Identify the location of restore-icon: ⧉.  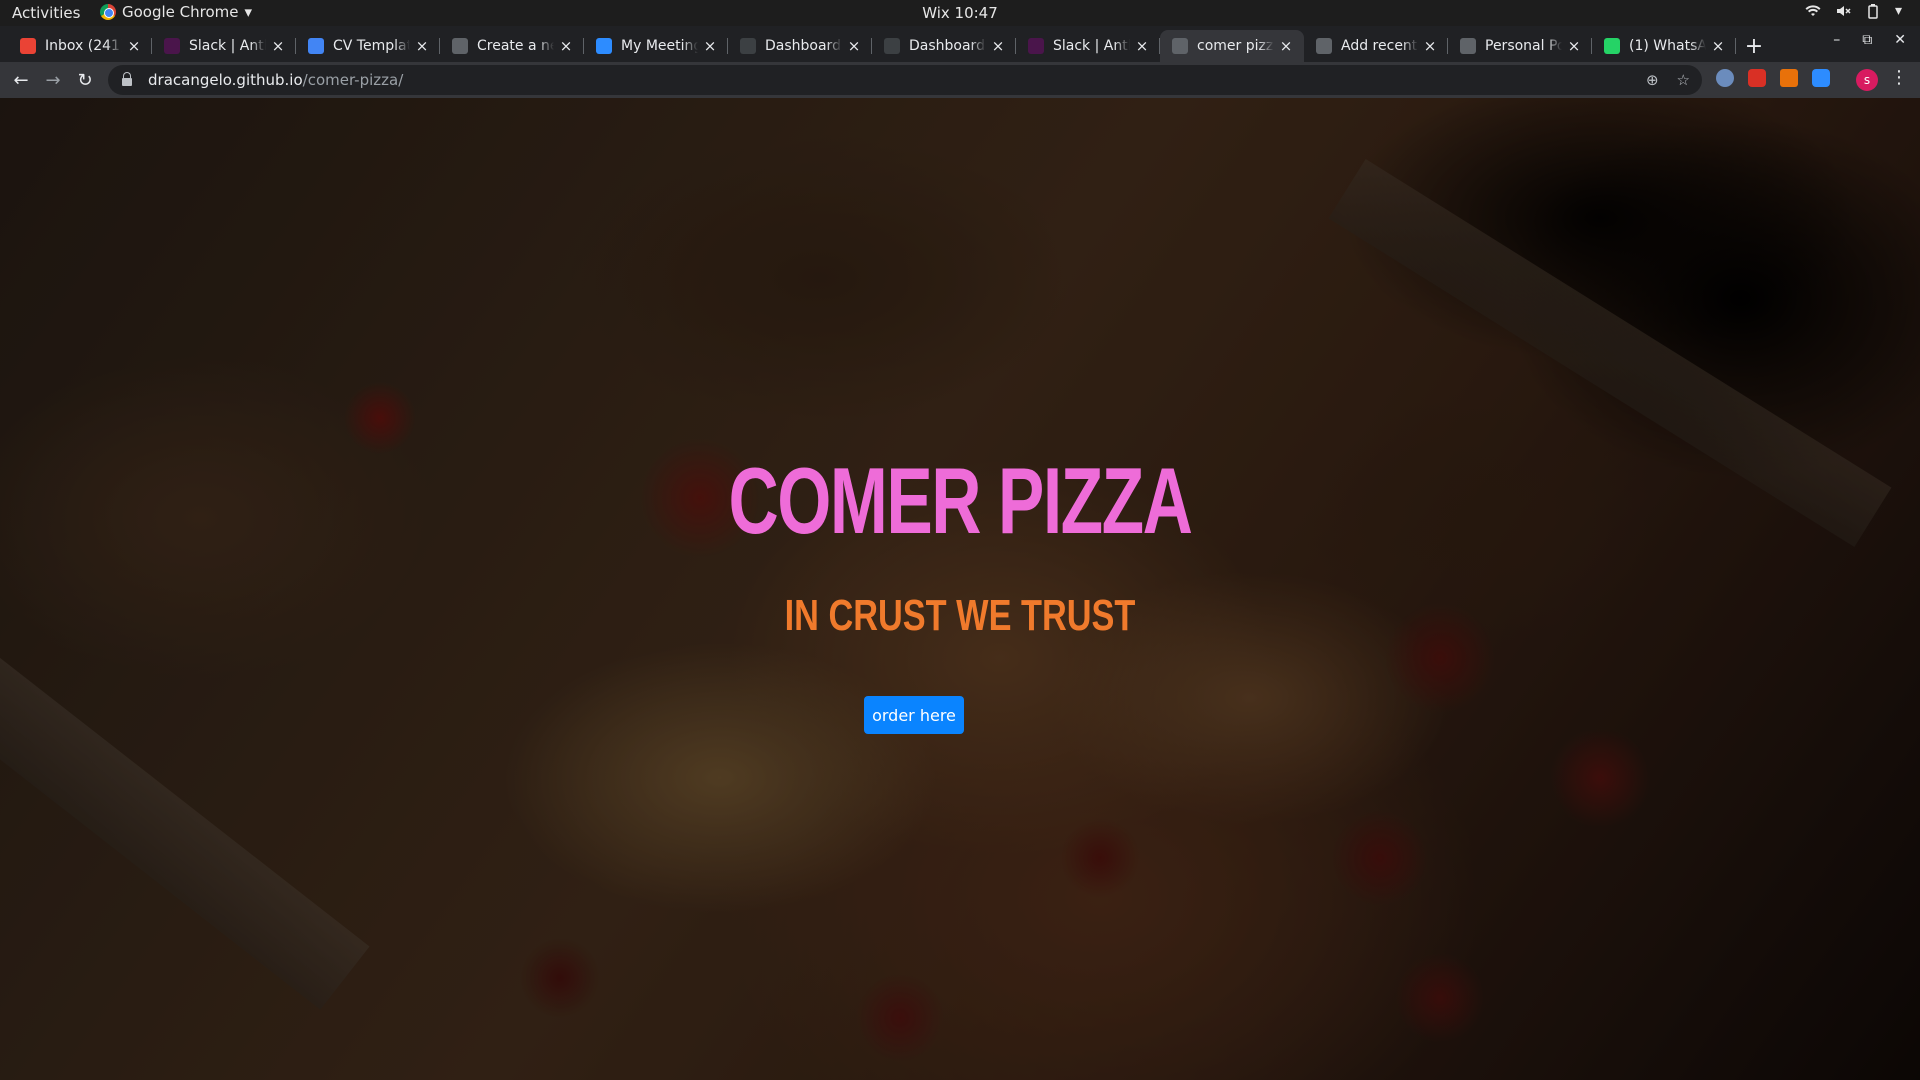
(1867, 40).